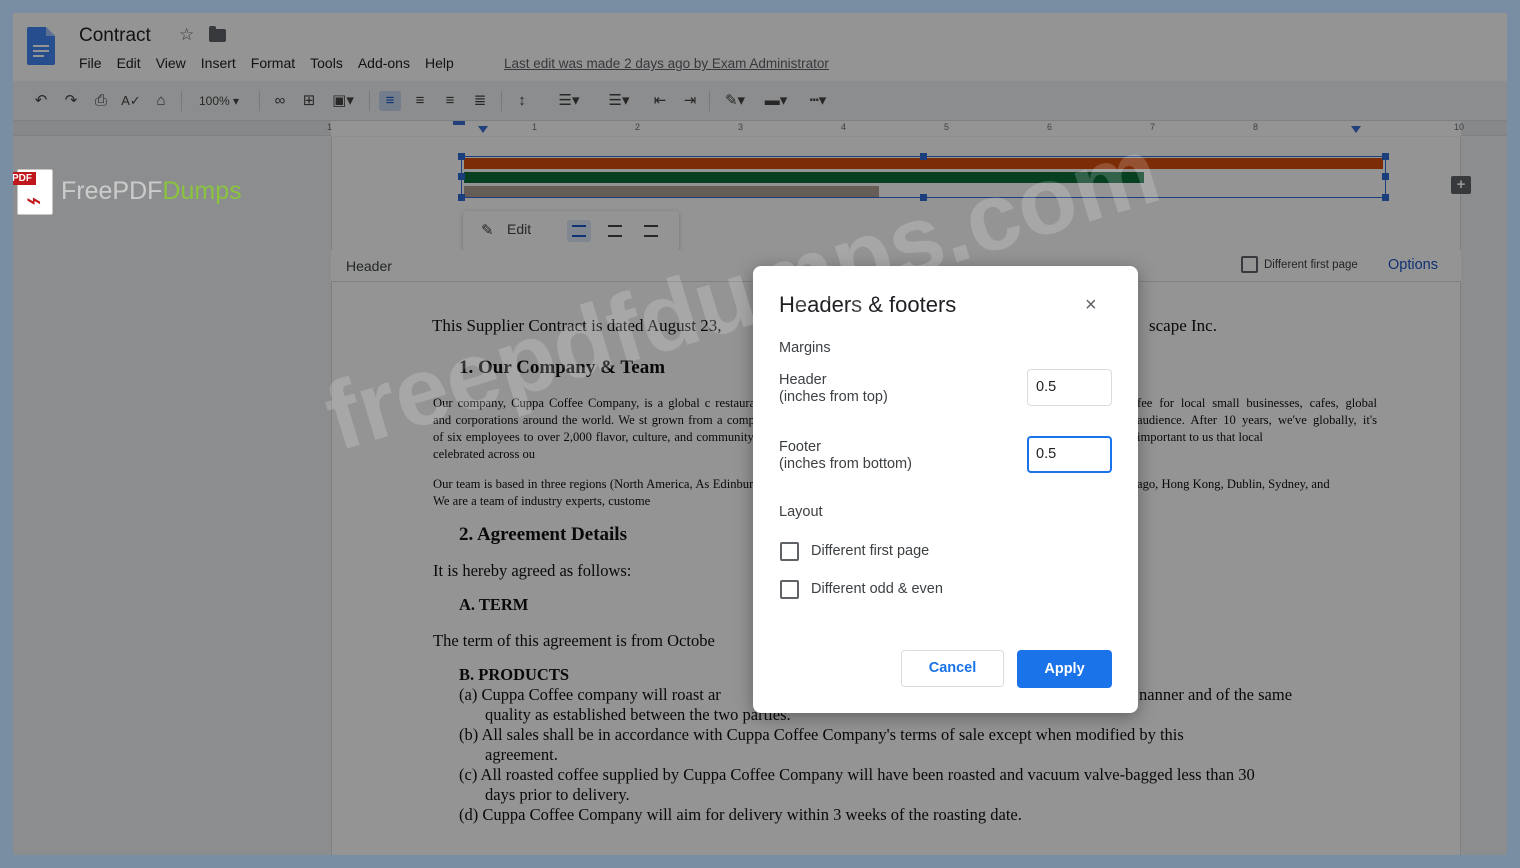 The width and height of the screenshot is (1520, 868). Describe the element at coordinates (877, 589) in the screenshot. I see `different-odd-even-label: Different odd & even` at that location.